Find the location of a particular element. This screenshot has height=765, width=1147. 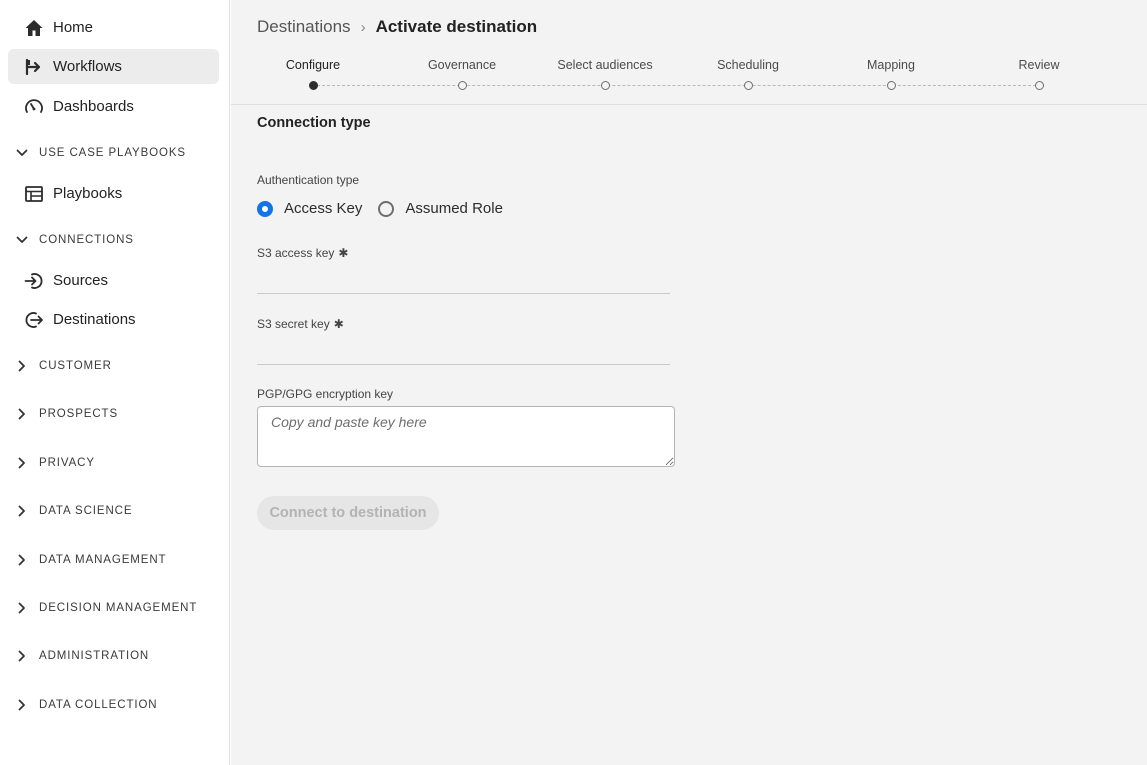

breadcrumb-destinations-link: Destinations is located at coordinates (304, 27).